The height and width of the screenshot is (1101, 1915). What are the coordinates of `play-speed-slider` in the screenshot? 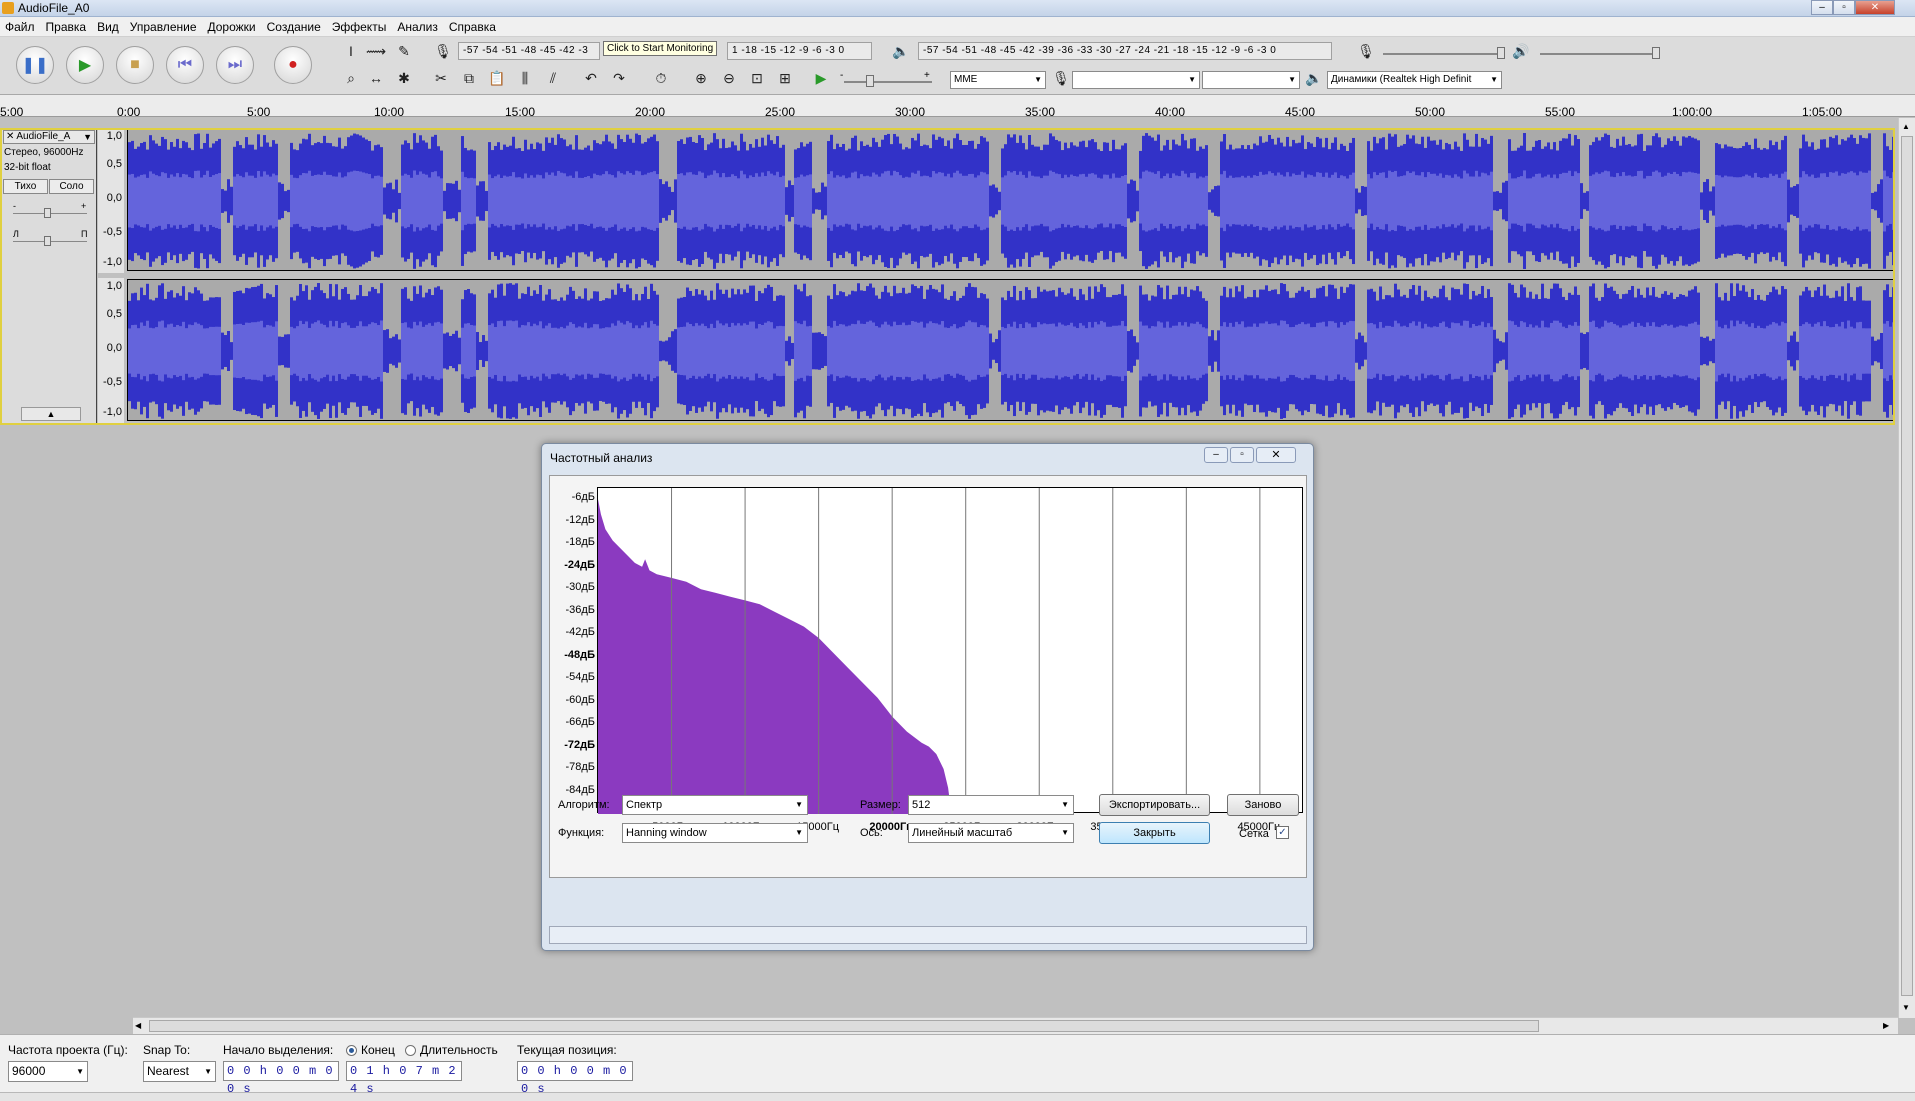 It's located at (870, 81).